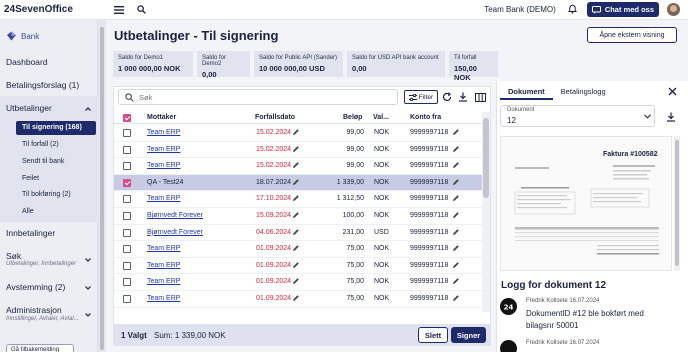 This screenshot has width=688, height=352. I want to click on preview-scroll-thumb, so click(677, 203).